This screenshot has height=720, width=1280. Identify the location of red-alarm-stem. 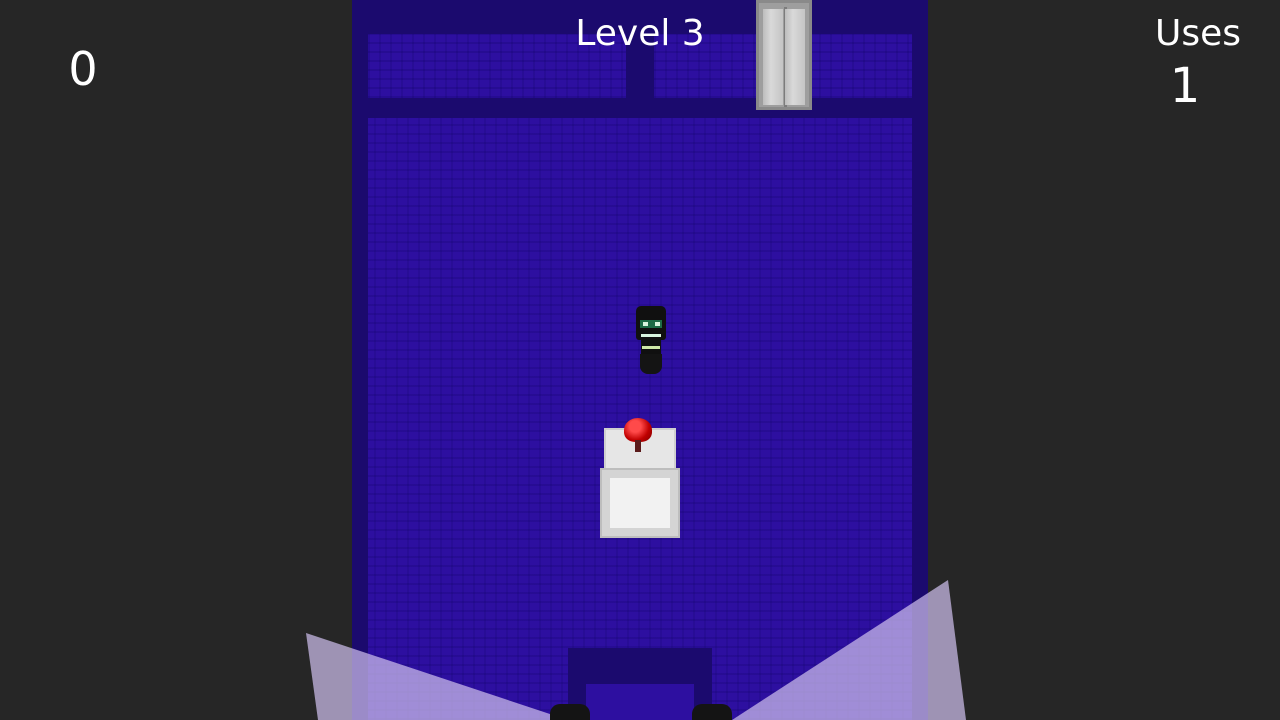
(638, 446).